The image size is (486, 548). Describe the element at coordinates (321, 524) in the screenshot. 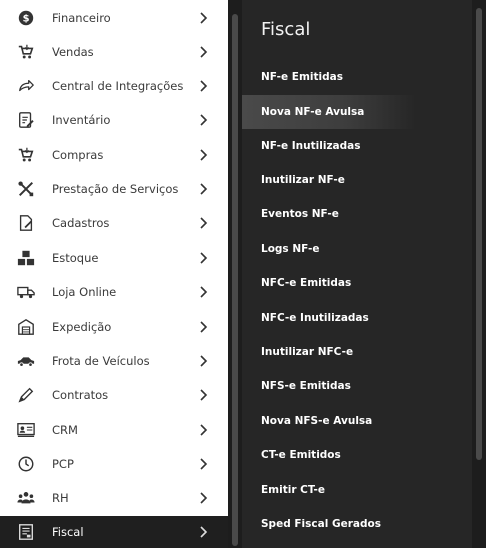

I see `submenu-item-label: Sped Fiscal Gerados` at that location.